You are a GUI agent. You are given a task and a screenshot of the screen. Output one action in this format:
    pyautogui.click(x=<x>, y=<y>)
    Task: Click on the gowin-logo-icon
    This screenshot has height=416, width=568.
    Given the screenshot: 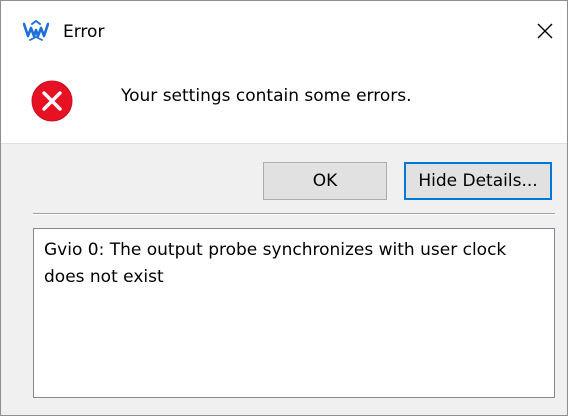 What is the action you would take?
    pyautogui.click(x=36, y=30)
    